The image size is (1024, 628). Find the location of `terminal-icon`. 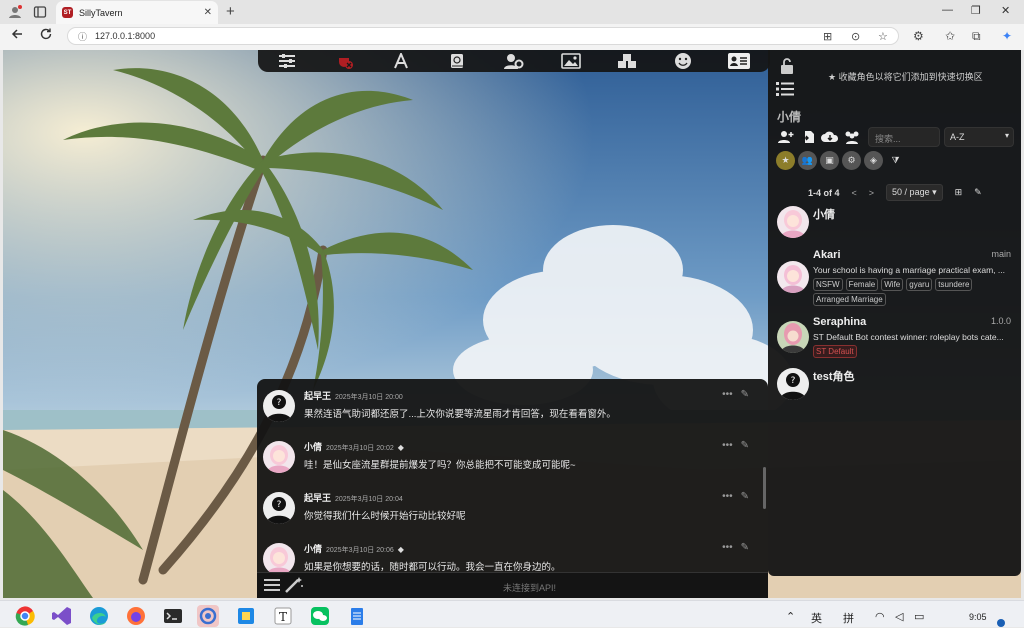

terminal-icon is located at coordinates (173, 616).